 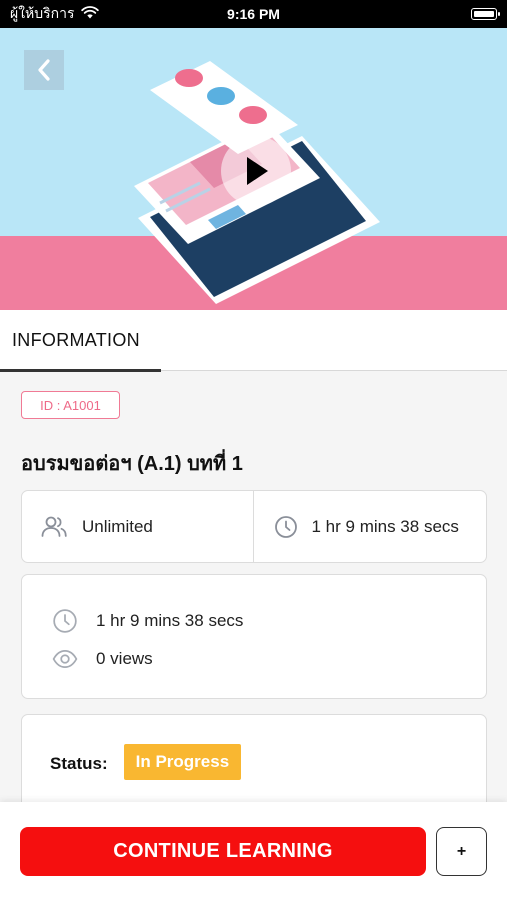 I want to click on tab-information: INFORMATION, so click(x=80, y=341).